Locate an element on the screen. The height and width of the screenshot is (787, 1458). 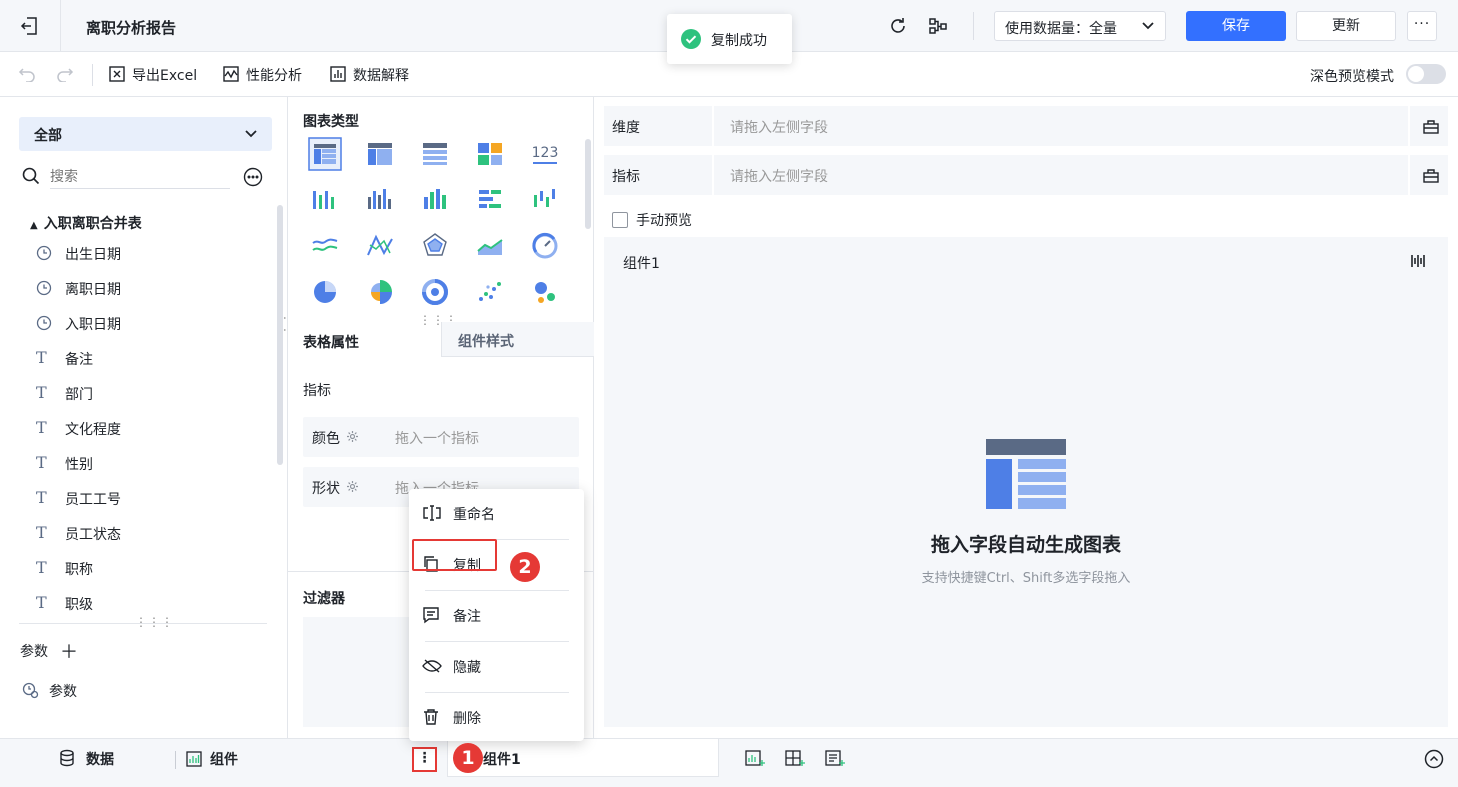
data-explain-button: 数据解释 is located at coordinates (369, 75).